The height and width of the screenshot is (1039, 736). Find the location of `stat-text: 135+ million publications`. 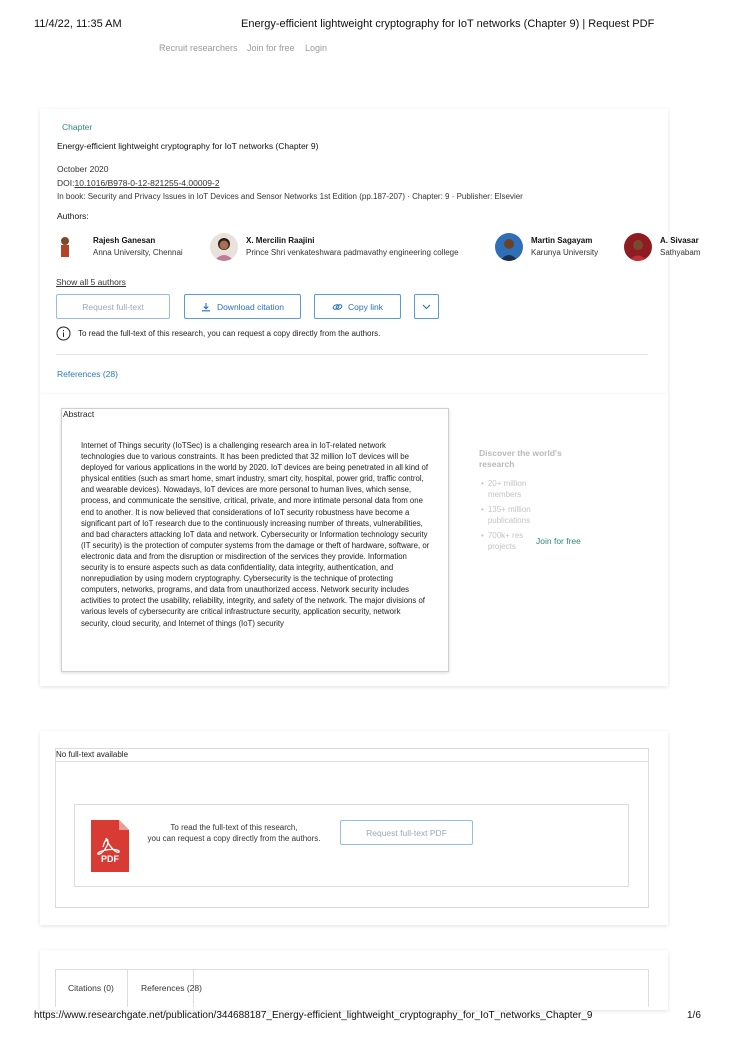

stat-text: 135+ million publications is located at coordinates (509, 515).